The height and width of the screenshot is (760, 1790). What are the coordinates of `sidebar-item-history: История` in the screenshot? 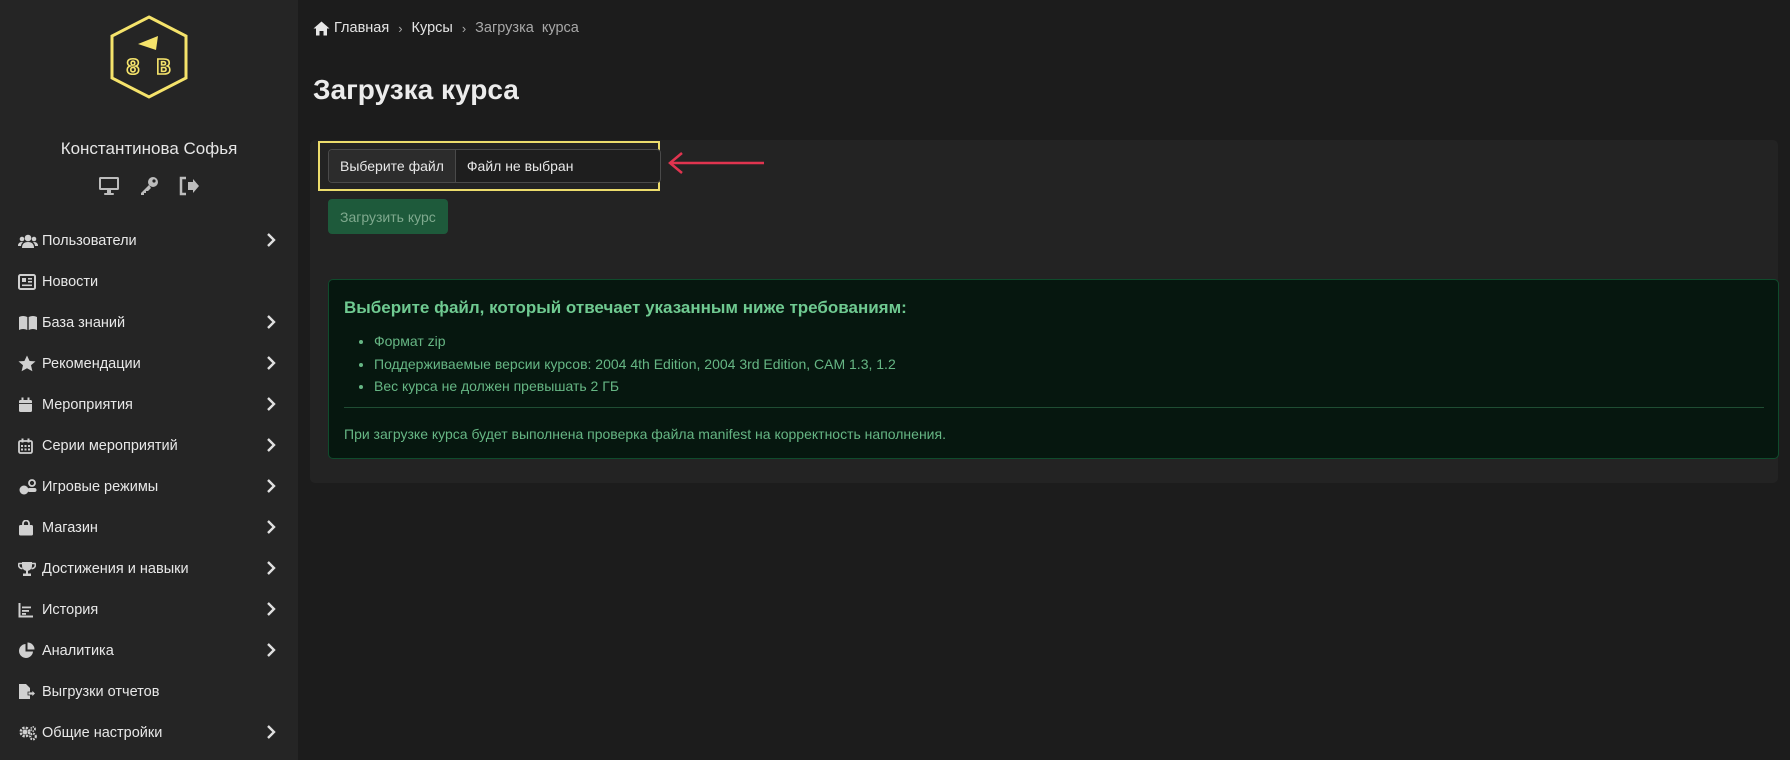 It's located at (149, 609).